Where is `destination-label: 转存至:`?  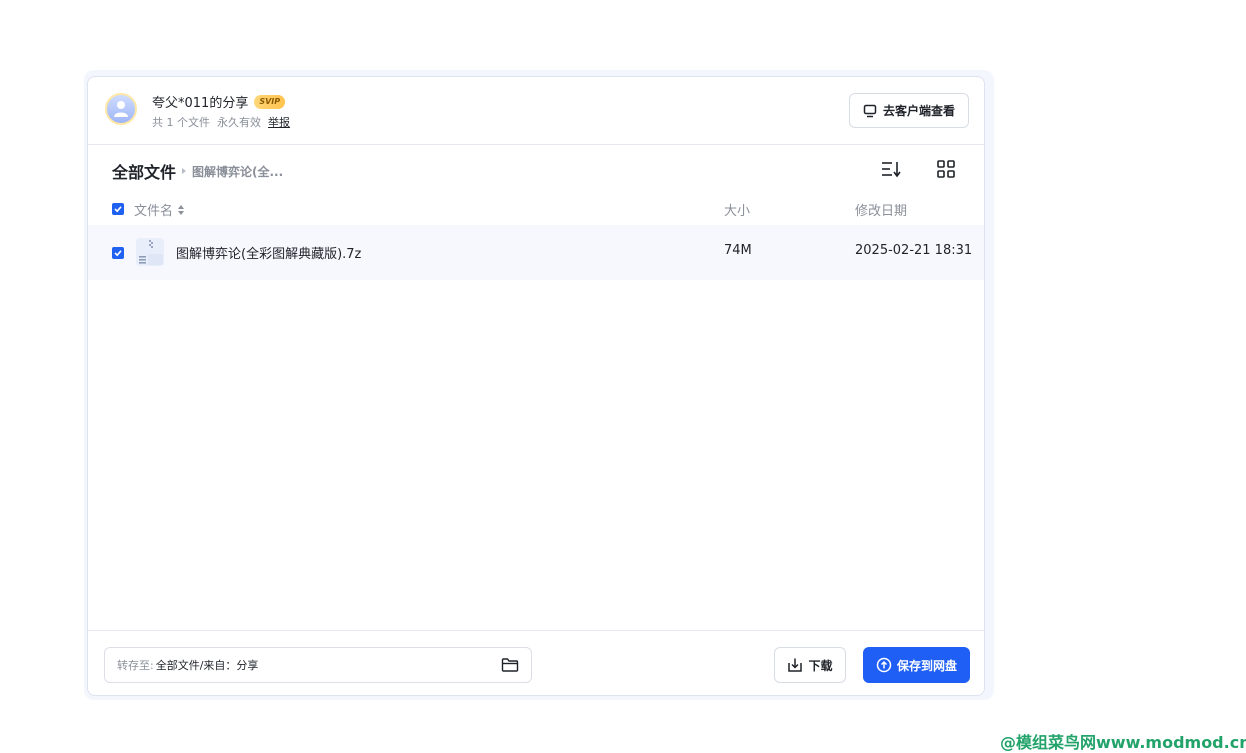
destination-label: 转存至: is located at coordinates (135, 665).